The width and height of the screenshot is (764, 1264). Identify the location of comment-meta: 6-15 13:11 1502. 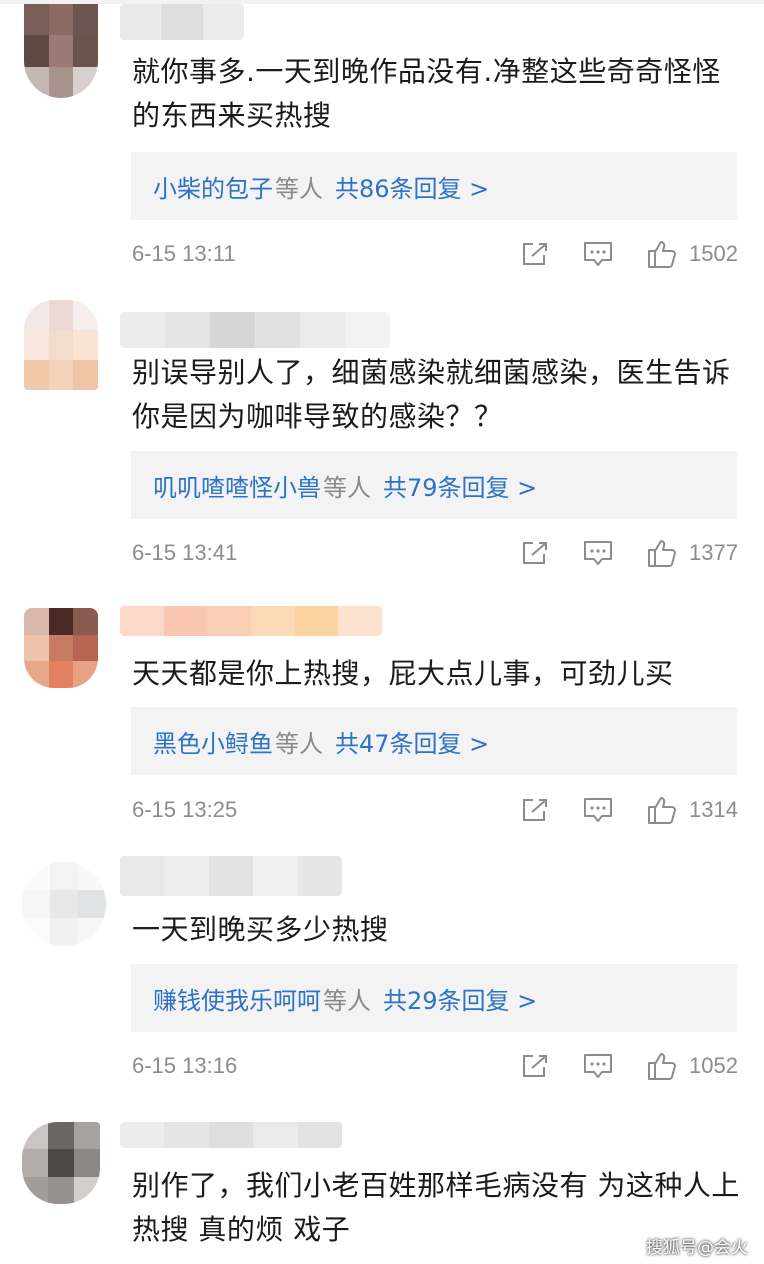
(435, 254).